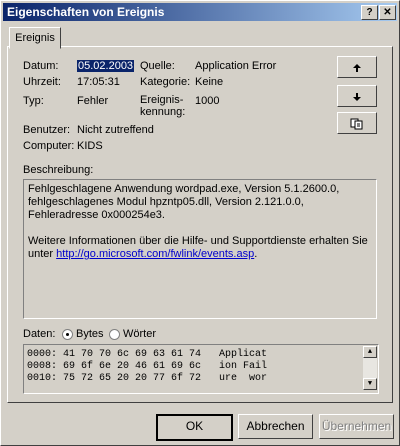 This screenshot has width=400, height=446. Describe the element at coordinates (147, 366) in the screenshot. I see `hex-line: 0008: 69 6f 6e 20 46 61 69 6c ion Fail` at that location.